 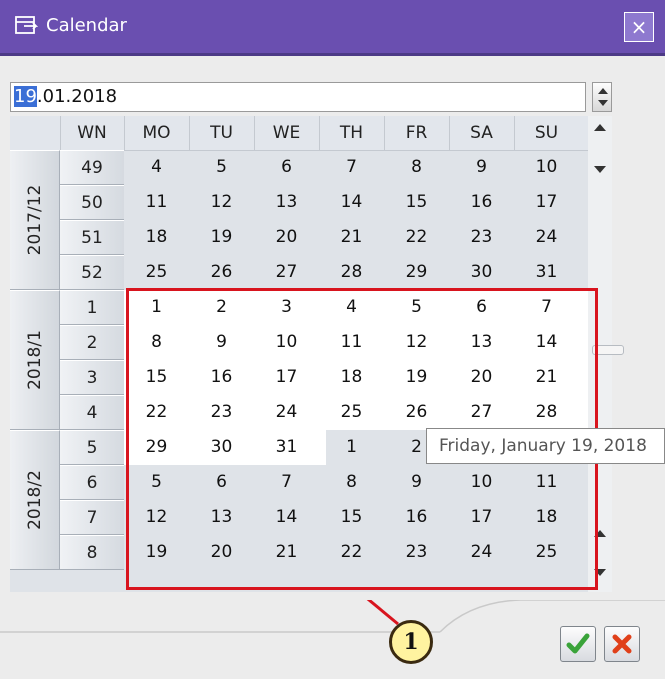 I want to click on week-number-cell: 3, so click(x=92, y=377).